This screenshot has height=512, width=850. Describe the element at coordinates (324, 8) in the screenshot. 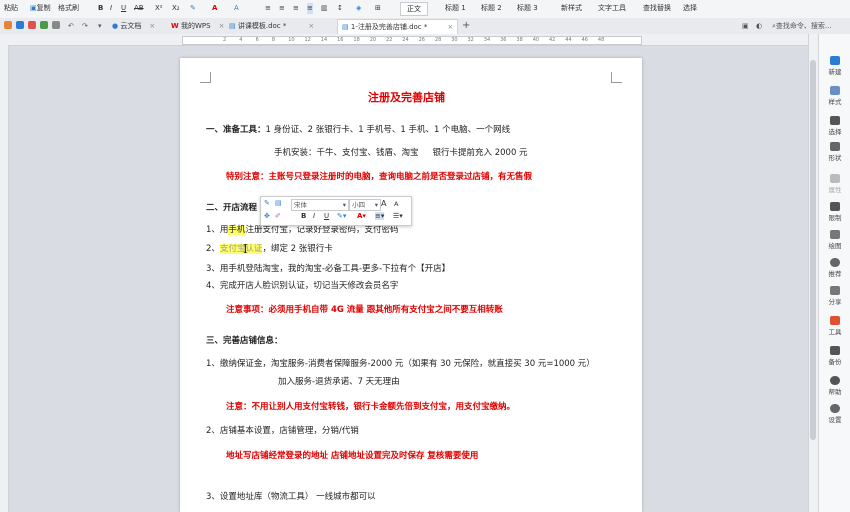

I see `distribute-icon: ▥` at that location.